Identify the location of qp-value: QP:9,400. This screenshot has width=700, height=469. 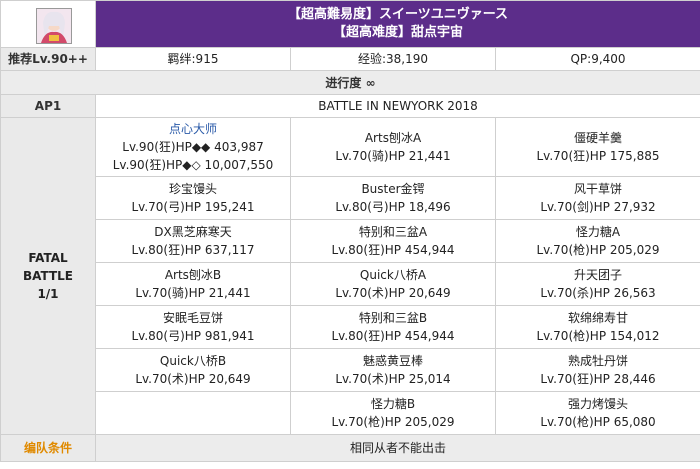
(597, 59).